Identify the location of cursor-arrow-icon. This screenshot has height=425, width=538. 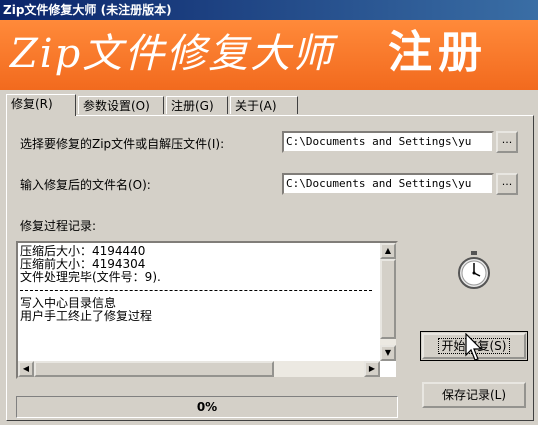
(474, 347).